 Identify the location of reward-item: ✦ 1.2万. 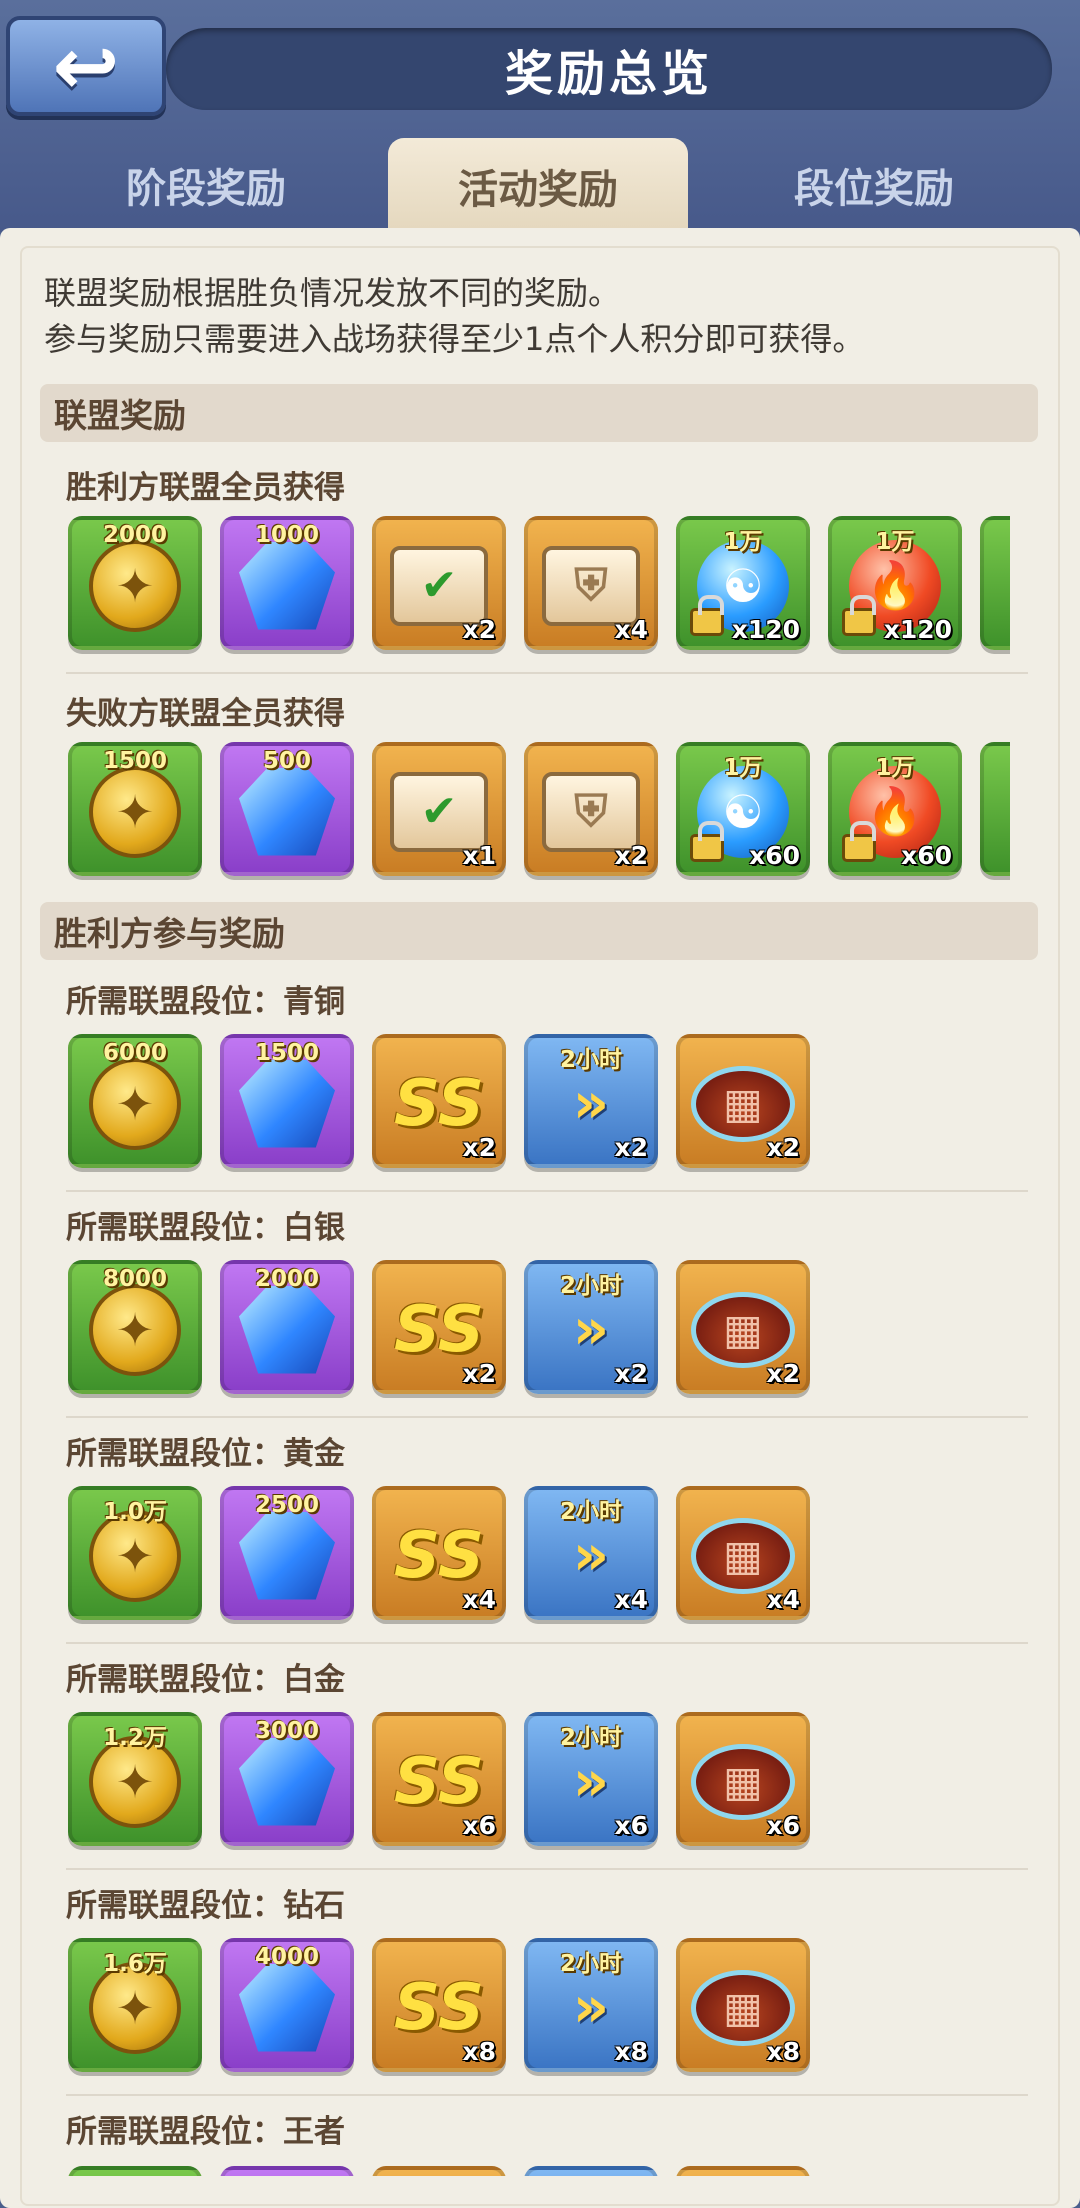
(135, 1779).